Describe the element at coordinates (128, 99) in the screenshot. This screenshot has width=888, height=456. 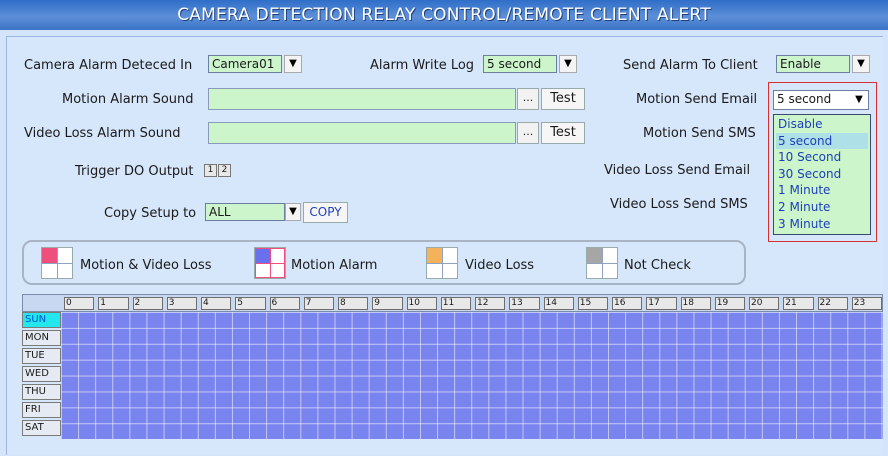
I see `motion-alarm-sound-label: Motion Alarm Sound` at that location.